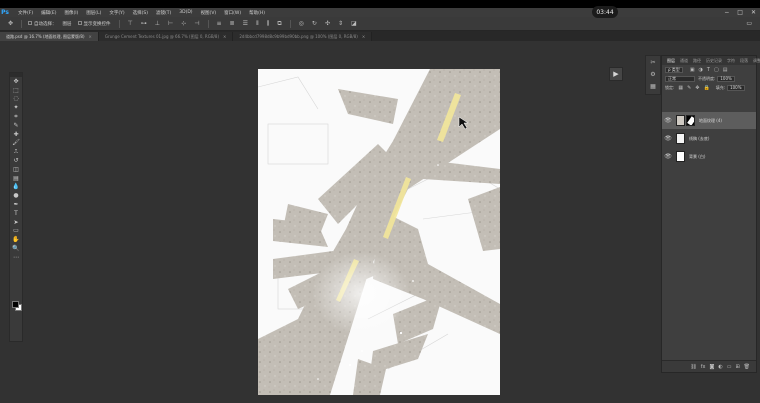  What do you see at coordinates (116, 13) in the screenshot?
I see `menu-type: 文字(Y)` at bounding box center [116, 13].